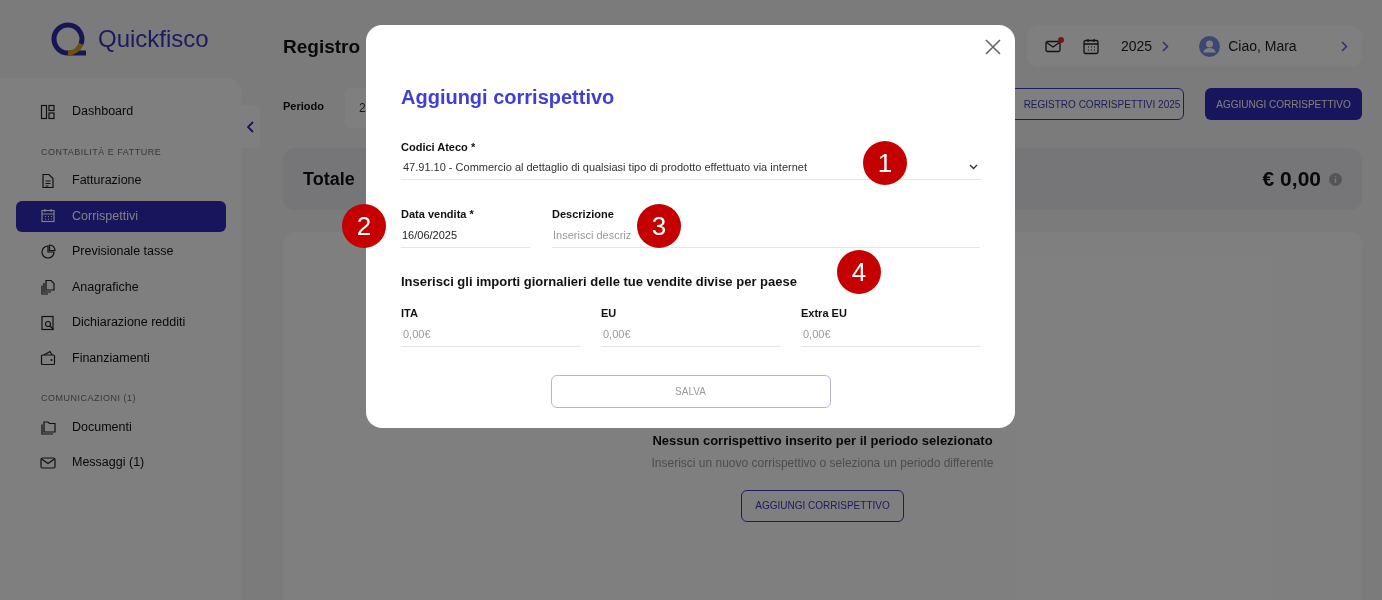  Describe the element at coordinates (439, 147) in the screenshot. I see `field-label: Codici Ateco *` at that location.